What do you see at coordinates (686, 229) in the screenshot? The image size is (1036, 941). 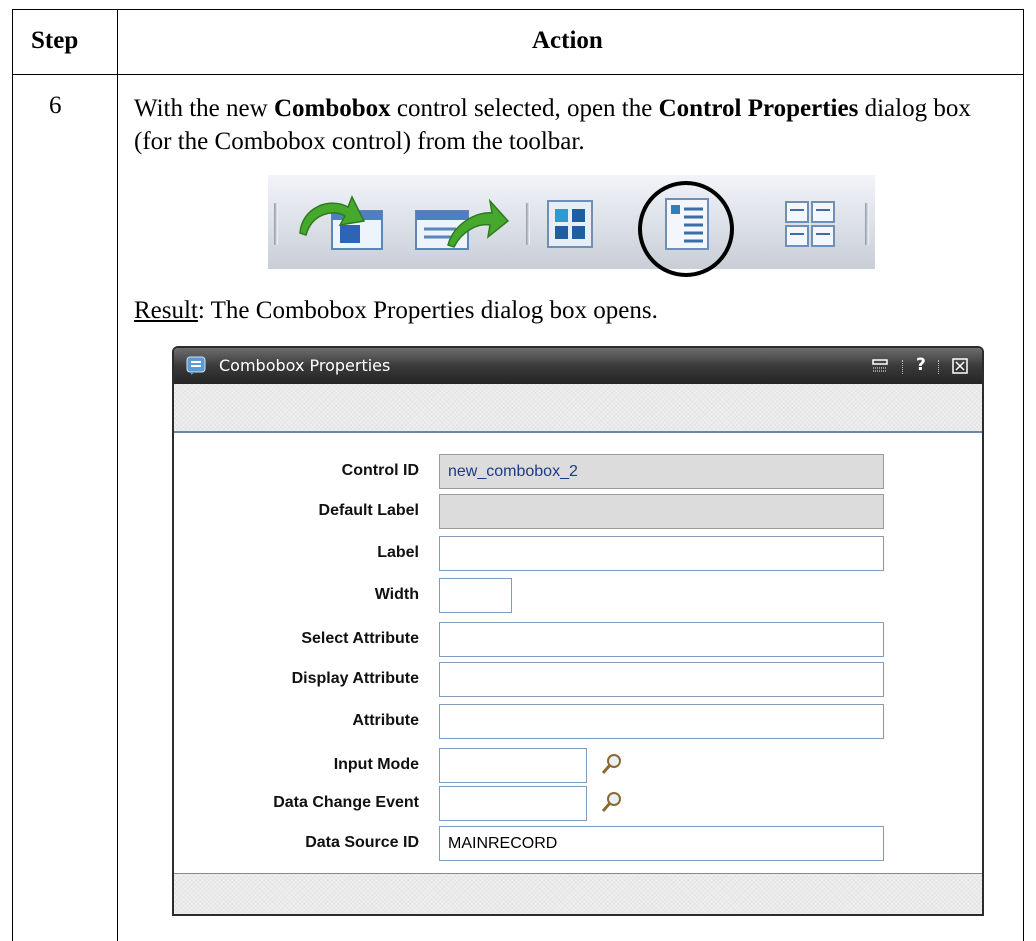 I see `highlight-circle` at bounding box center [686, 229].